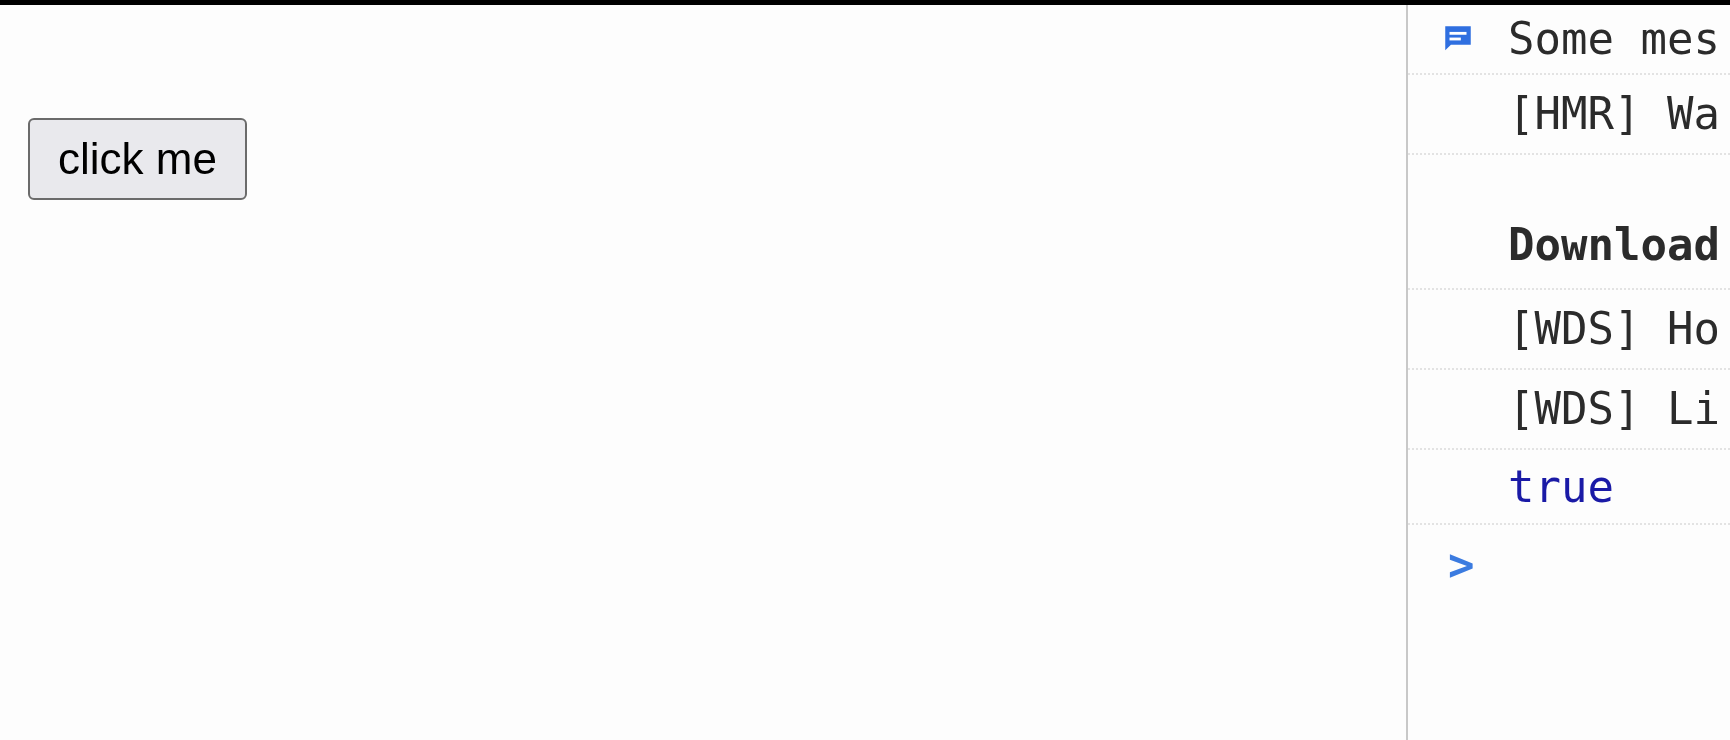 Image resolution: width=1730 pixels, height=740 pixels. I want to click on console-message: Some mes, so click(1614, 39).